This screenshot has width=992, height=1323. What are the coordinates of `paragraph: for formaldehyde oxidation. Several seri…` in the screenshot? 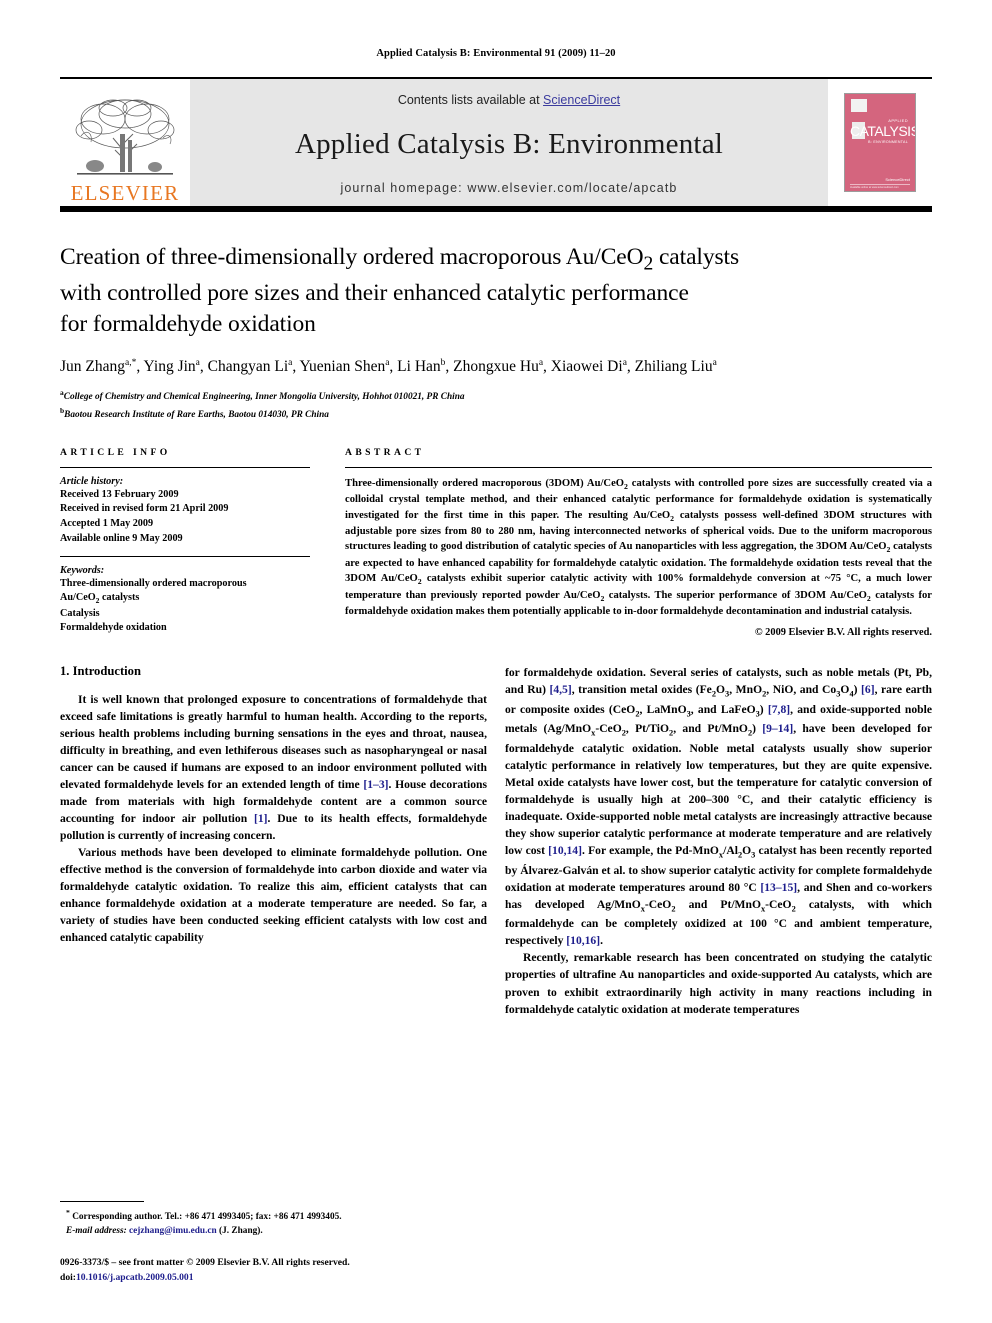 It's located at (719, 806).